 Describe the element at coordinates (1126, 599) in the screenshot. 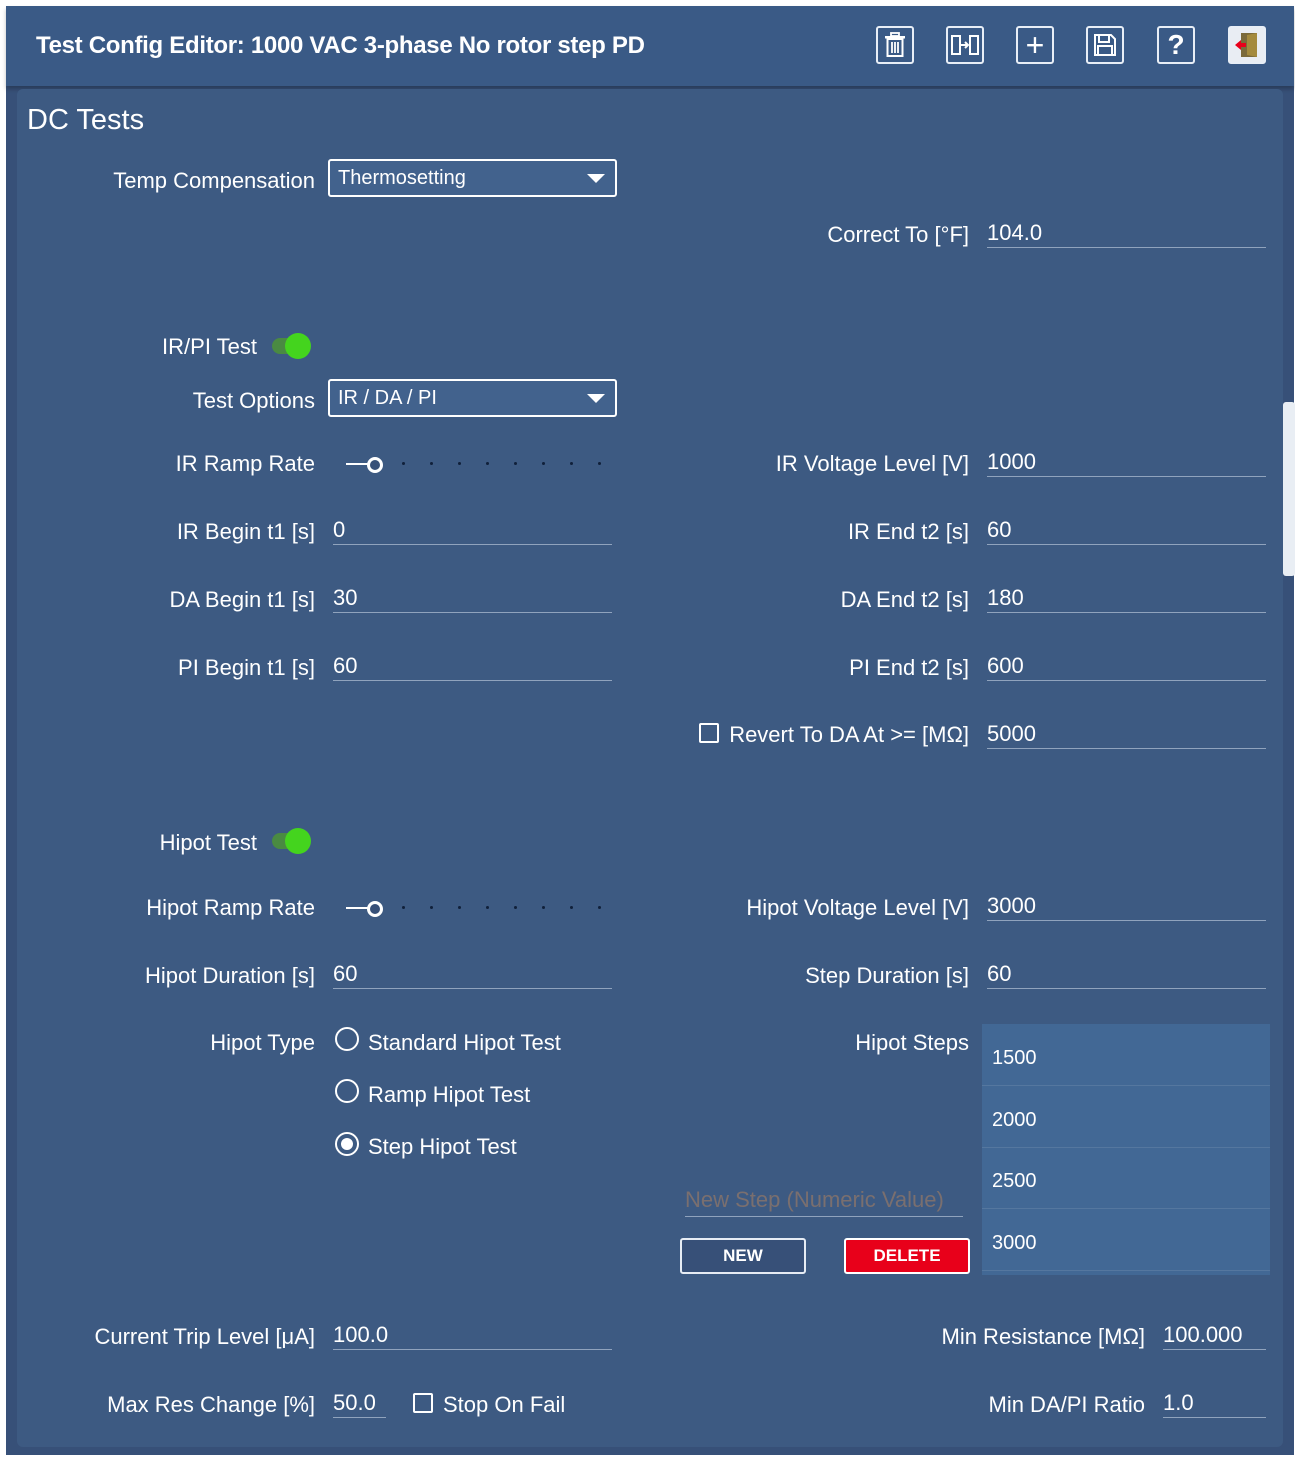

I see `da-end-field: 180` at that location.